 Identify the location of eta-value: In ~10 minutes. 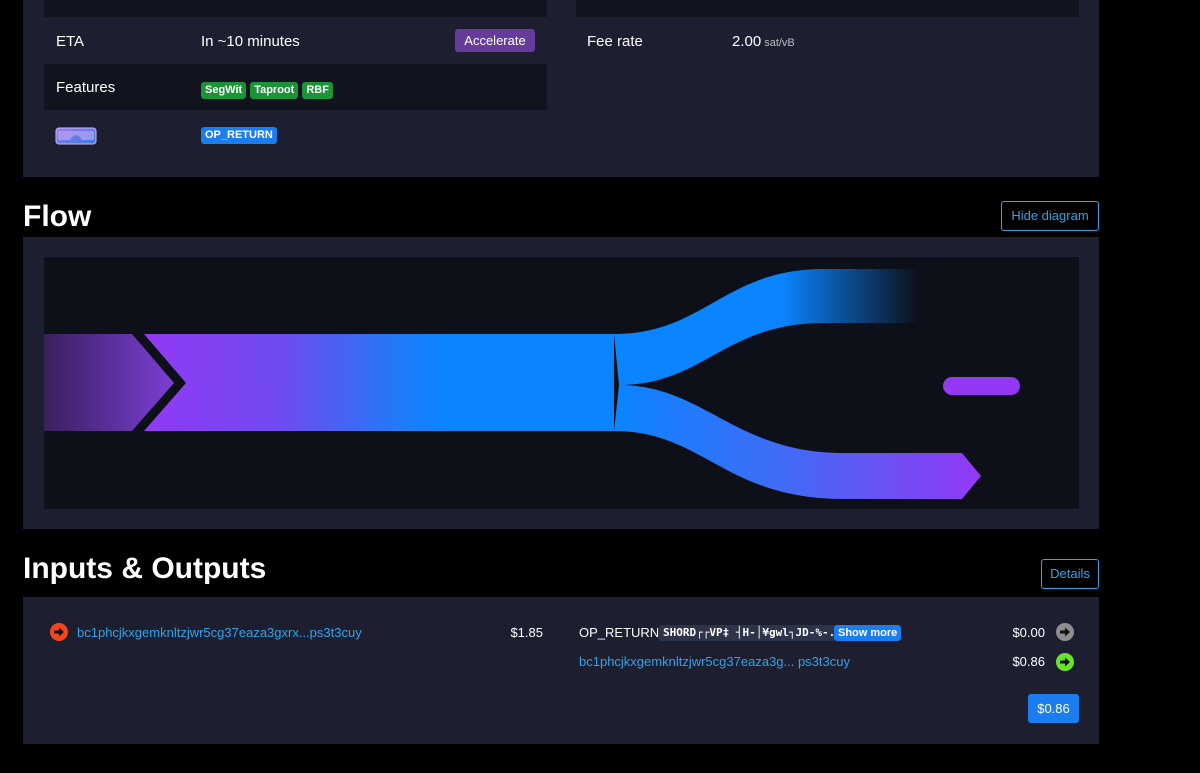
(250, 41).